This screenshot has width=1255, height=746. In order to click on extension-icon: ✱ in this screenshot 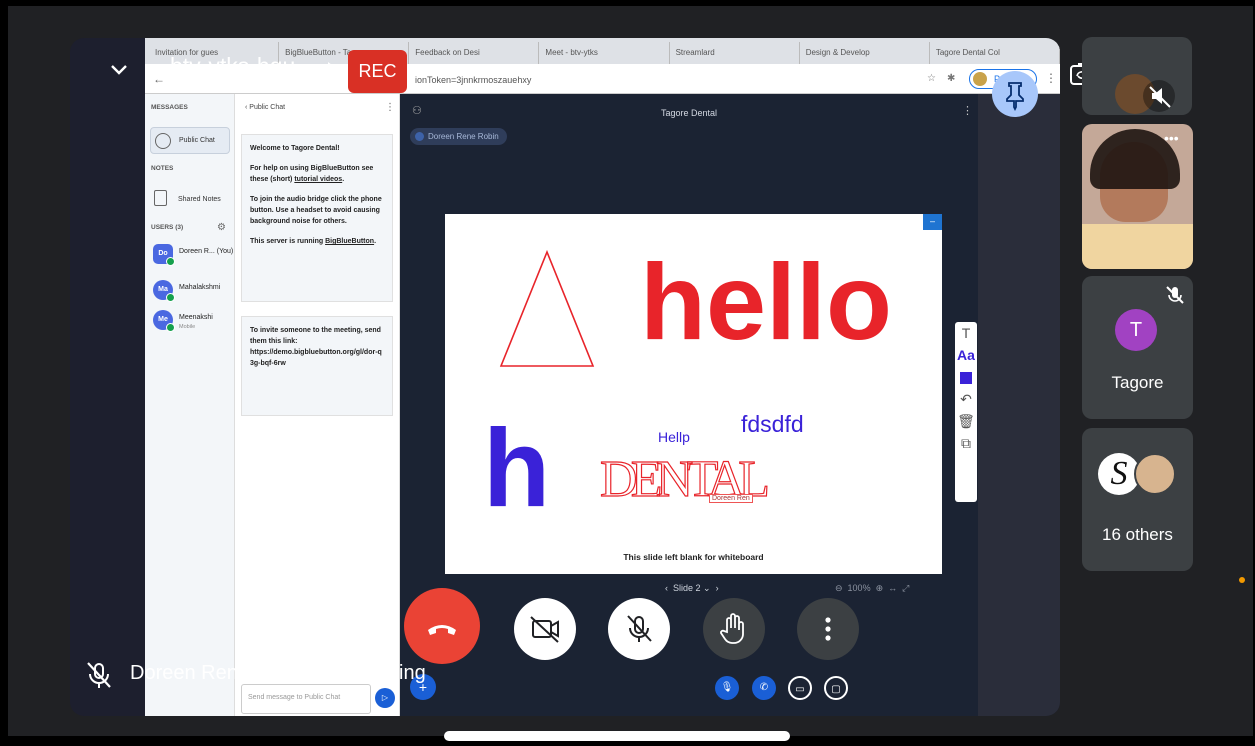, I will do `click(951, 78)`.